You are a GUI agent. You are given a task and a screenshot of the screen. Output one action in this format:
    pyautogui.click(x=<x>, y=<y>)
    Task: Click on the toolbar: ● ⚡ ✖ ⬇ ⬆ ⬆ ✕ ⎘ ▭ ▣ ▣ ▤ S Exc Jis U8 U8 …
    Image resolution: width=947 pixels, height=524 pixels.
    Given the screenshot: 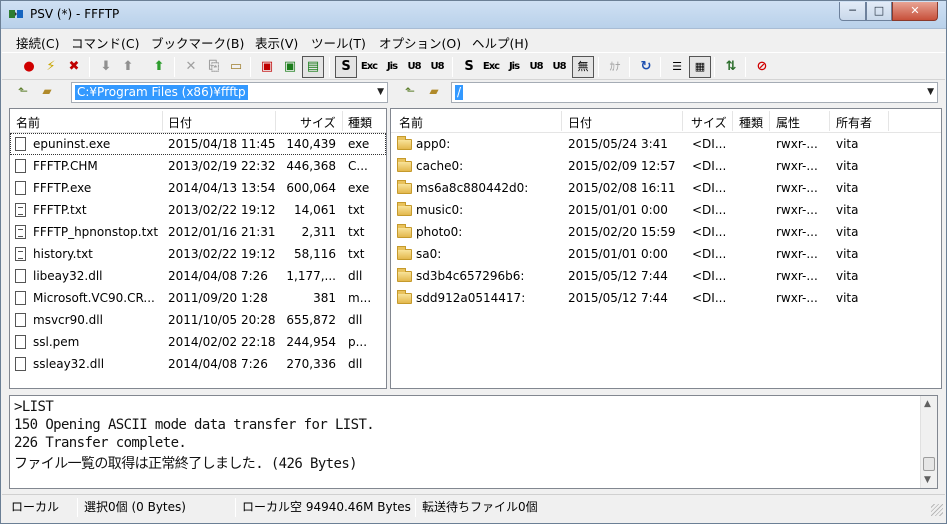 What is the action you would take?
    pyautogui.click(x=473, y=66)
    